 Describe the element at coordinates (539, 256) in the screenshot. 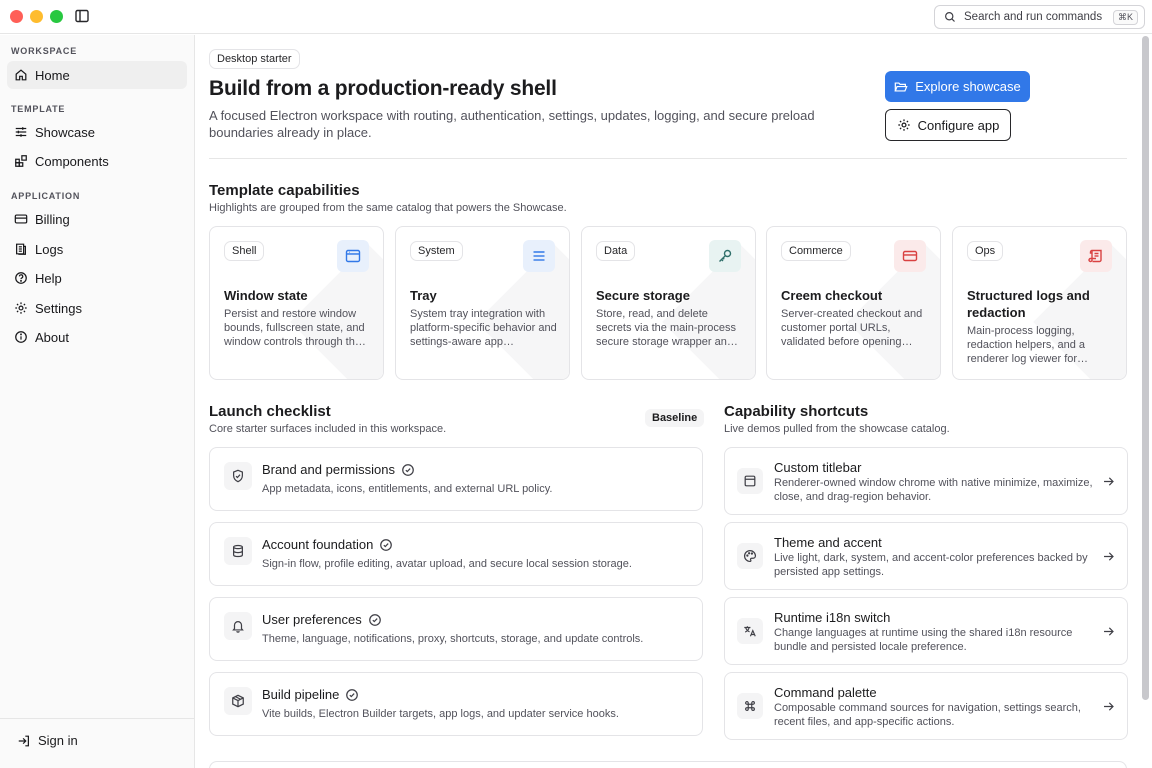

I see `menu-lines-icon` at that location.